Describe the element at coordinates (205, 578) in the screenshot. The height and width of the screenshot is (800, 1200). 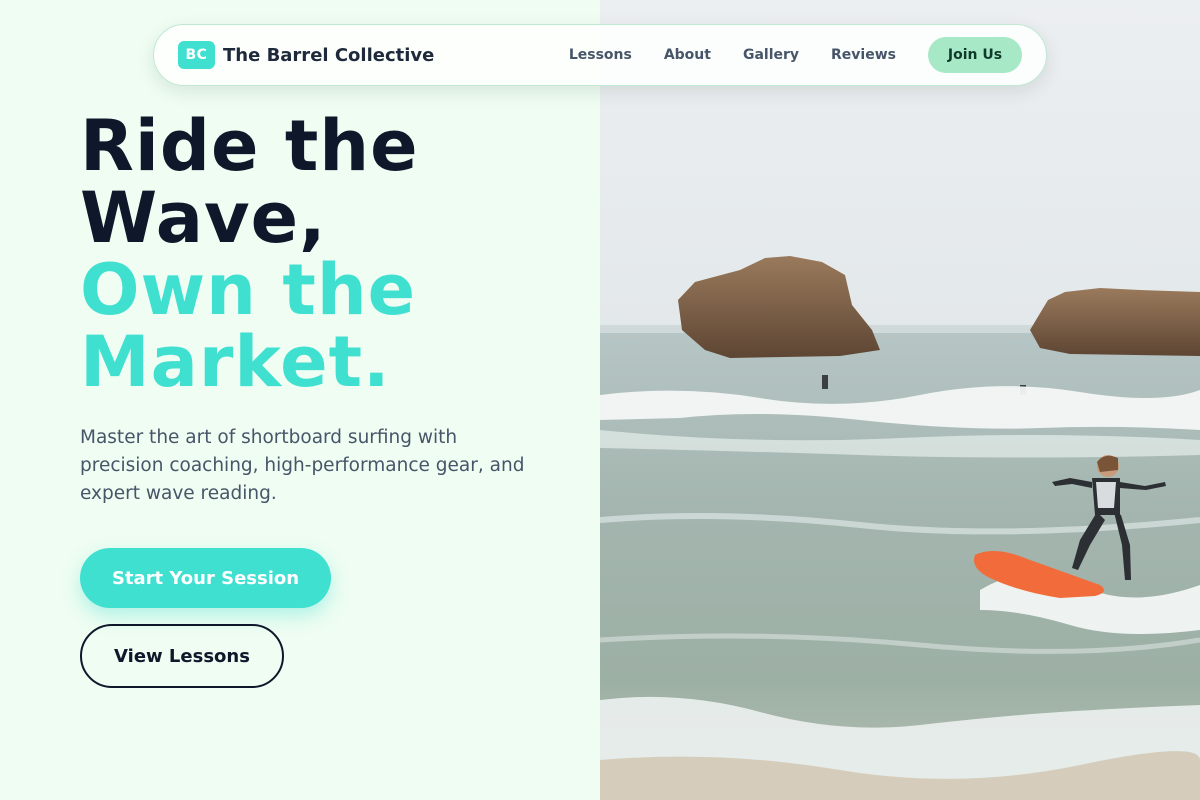
I see `start-session-button: Start Your Session` at that location.